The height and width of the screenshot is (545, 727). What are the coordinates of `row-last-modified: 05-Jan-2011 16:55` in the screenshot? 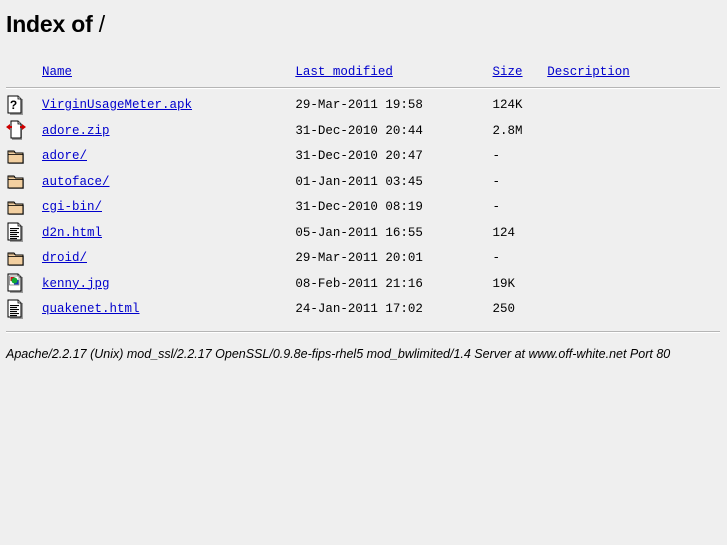 It's located at (359, 232).